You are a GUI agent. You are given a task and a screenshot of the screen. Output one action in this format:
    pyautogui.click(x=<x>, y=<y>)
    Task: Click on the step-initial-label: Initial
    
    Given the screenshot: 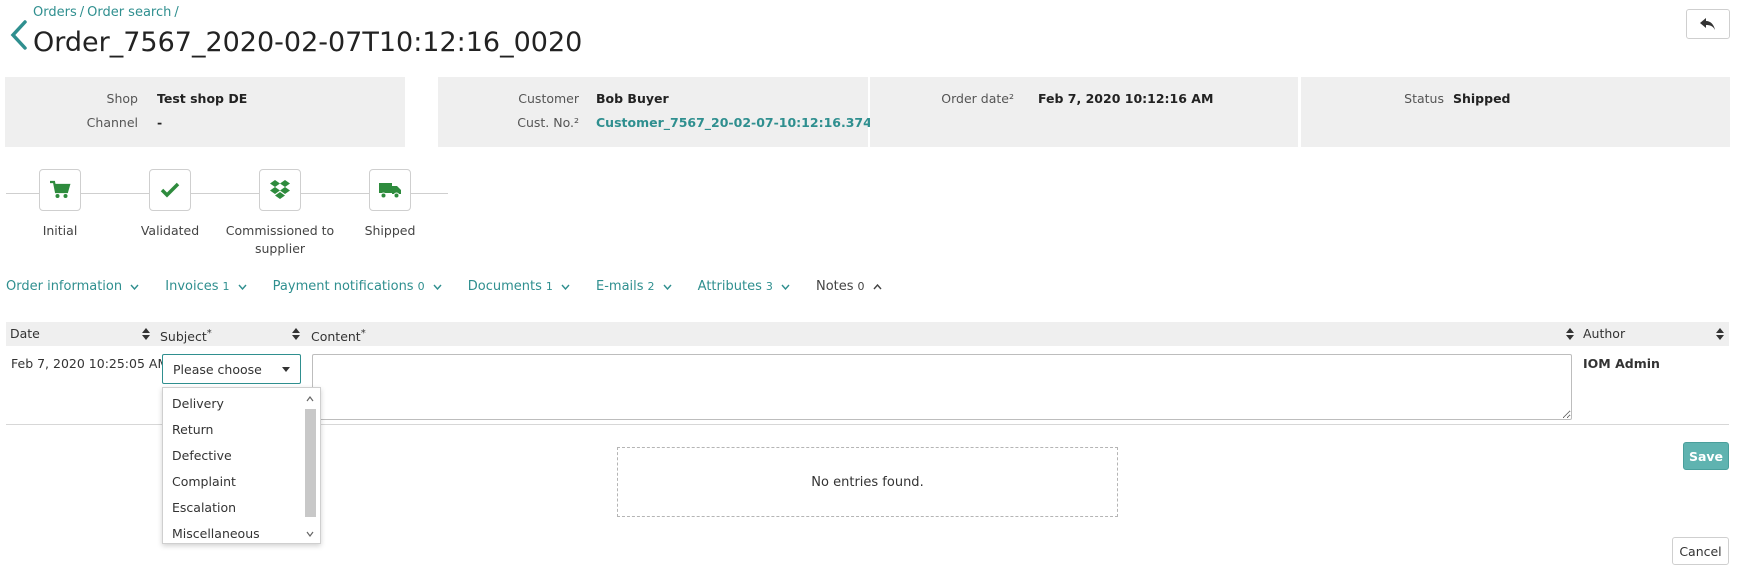 What is the action you would take?
    pyautogui.click(x=60, y=230)
    